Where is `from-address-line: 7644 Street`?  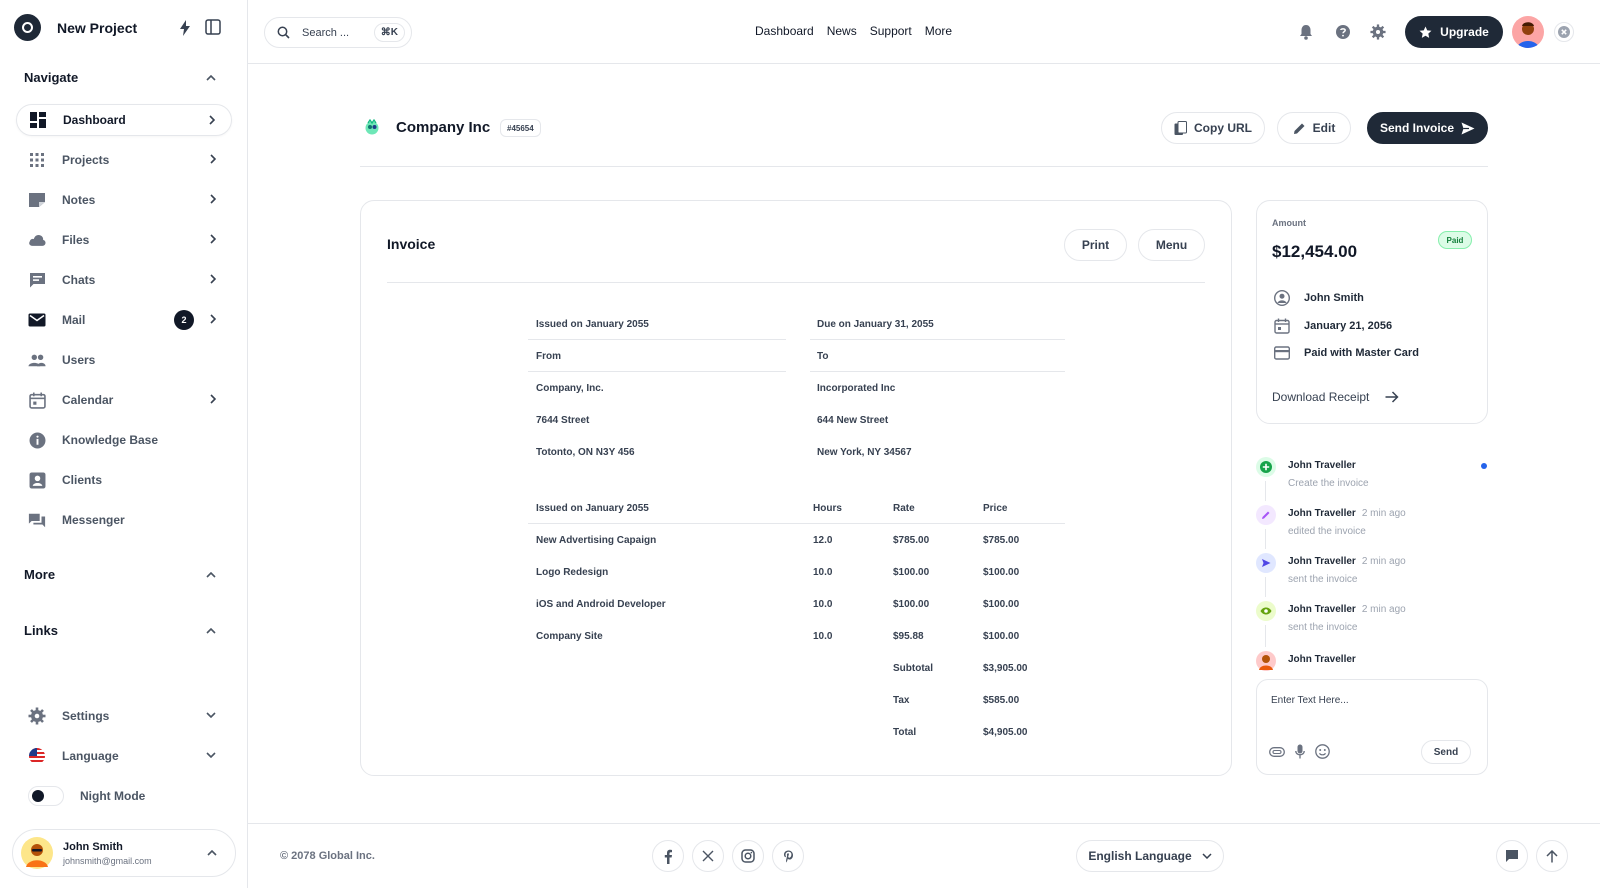 from-address-line: 7644 Street is located at coordinates (563, 420).